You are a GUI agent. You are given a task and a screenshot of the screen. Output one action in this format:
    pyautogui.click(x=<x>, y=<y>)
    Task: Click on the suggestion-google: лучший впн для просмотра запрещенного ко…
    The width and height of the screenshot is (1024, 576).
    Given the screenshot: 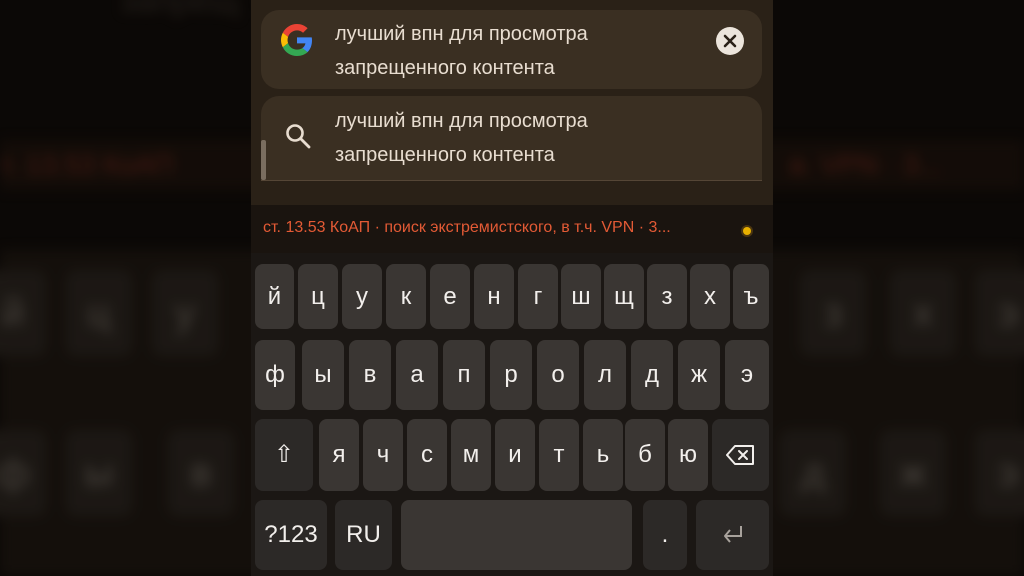 What is the action you would take?
    pyautogui.click(x=511, y=49)
    